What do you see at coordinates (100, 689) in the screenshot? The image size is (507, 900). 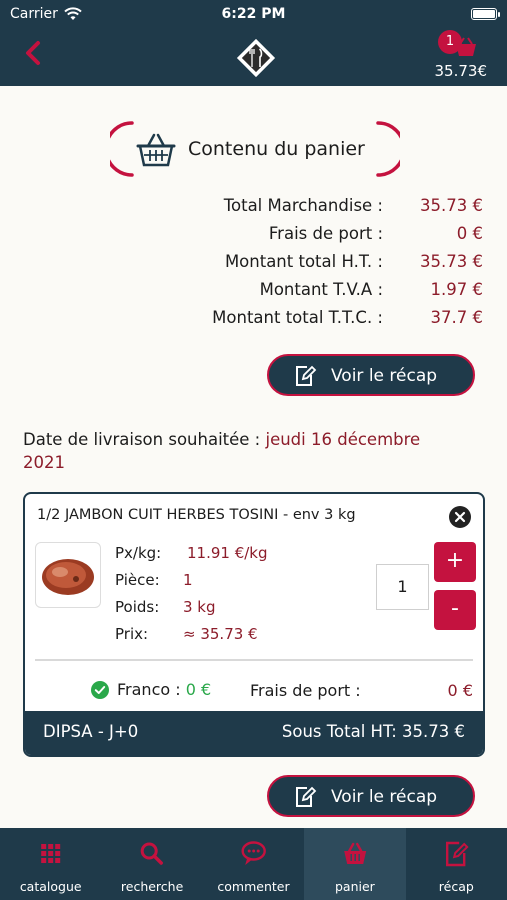 I see `check-circle-icon` at bounding box center [100, 689].